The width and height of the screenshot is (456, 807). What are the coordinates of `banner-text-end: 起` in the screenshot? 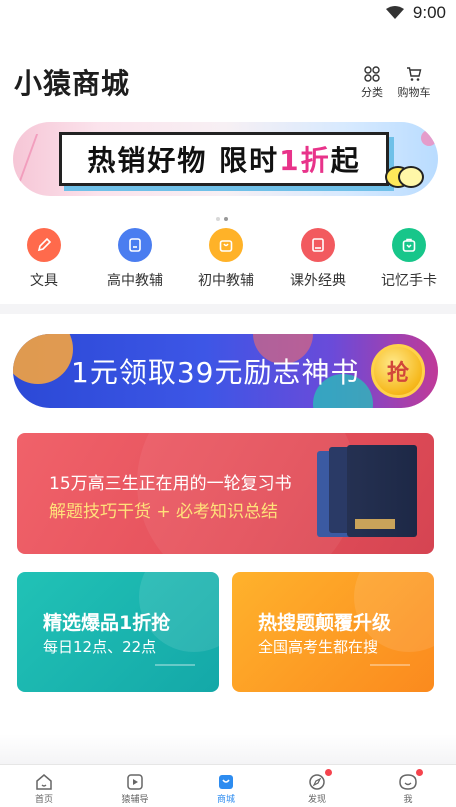 It's located at (345, 160).